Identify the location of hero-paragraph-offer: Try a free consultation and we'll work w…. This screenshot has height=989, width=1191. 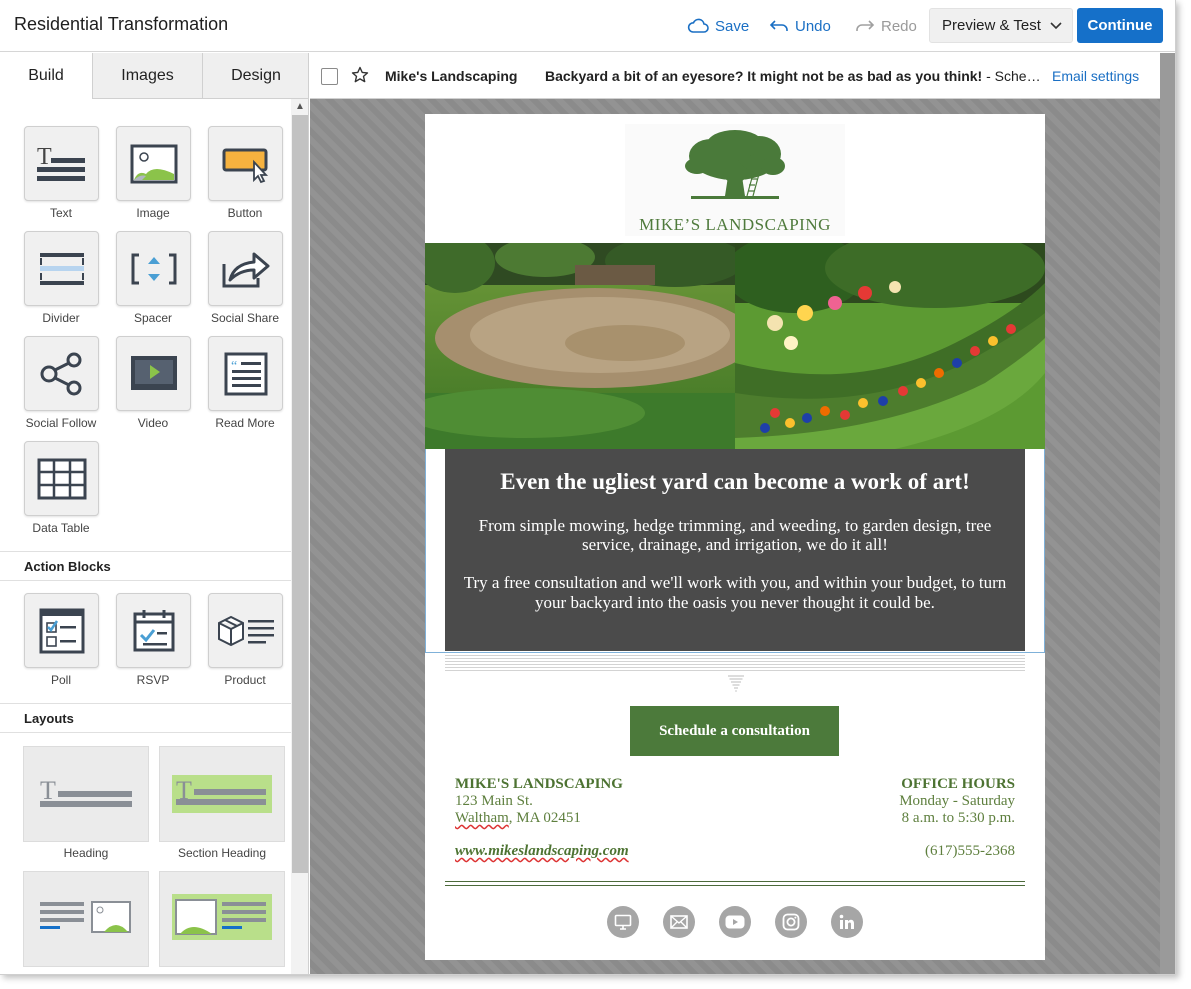
(735, 592).